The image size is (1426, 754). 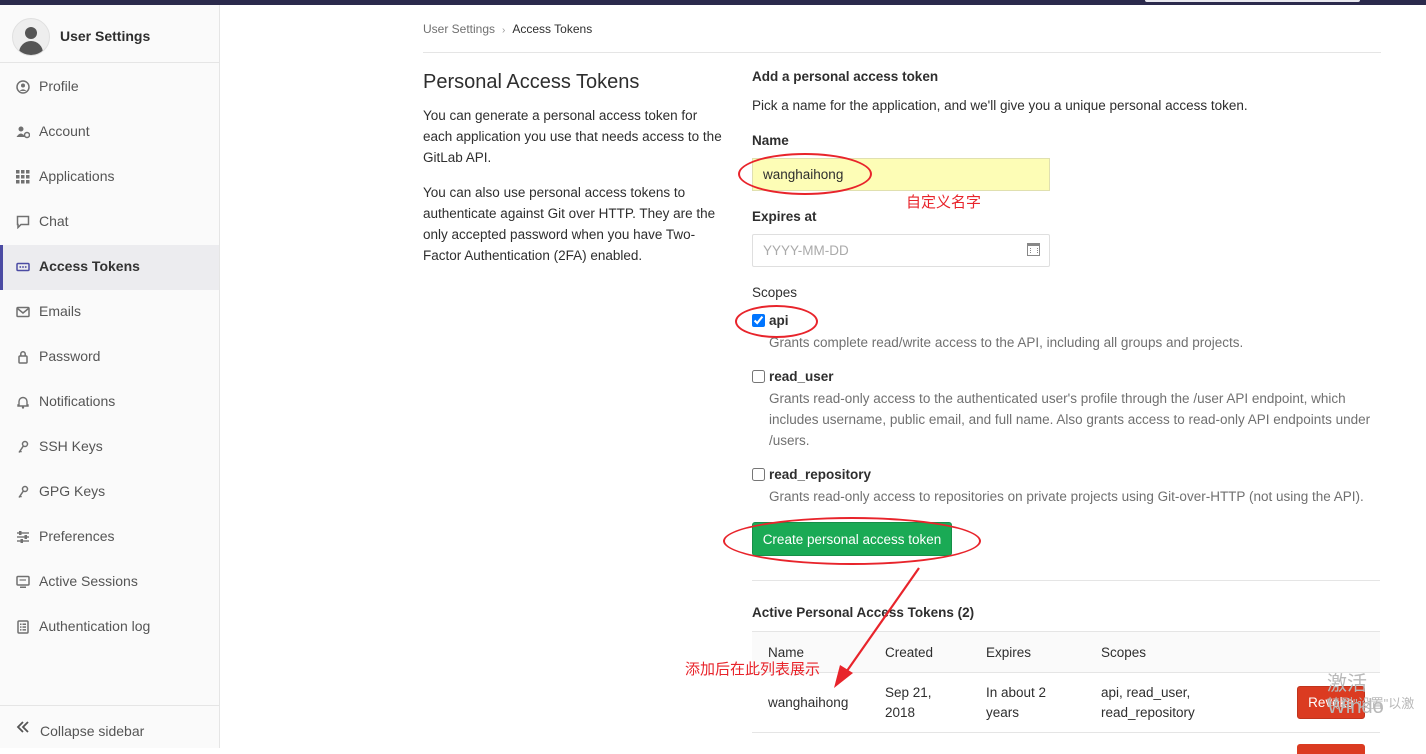 I want to click on sidebar-item-label: SSH Keys, so click(x=71, y=446).